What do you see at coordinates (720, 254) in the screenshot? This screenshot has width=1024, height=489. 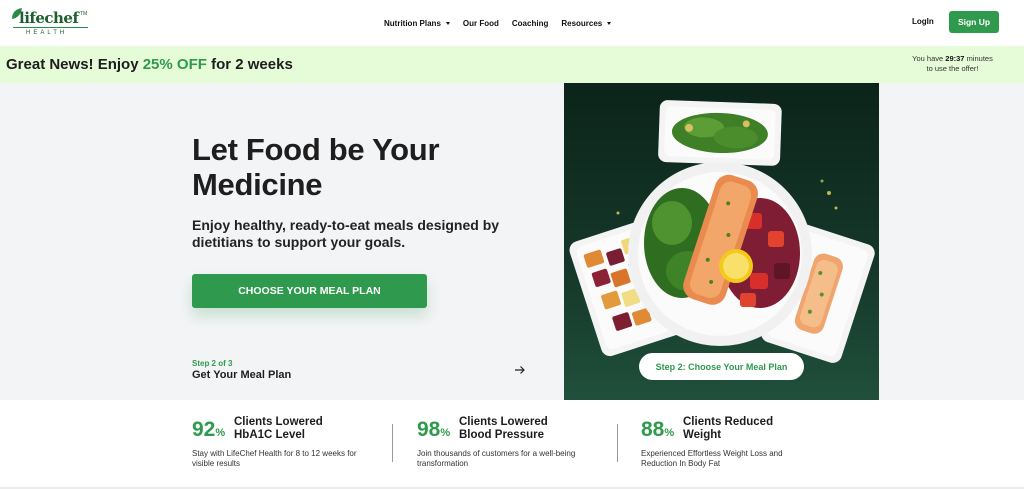 I see `main-plate` at bounding box center [720, 254].